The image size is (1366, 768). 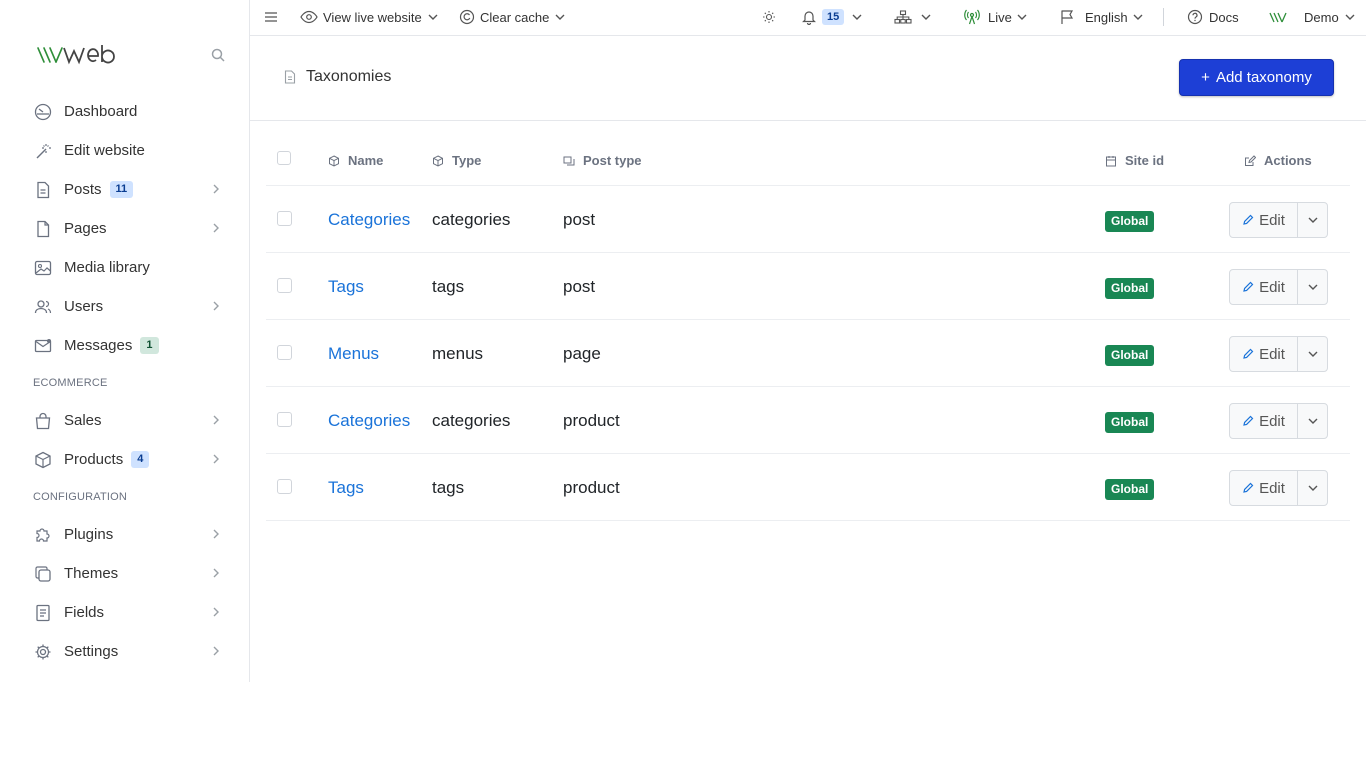 I want to click on column-header-label: Post type, so click(x=612, y=160).